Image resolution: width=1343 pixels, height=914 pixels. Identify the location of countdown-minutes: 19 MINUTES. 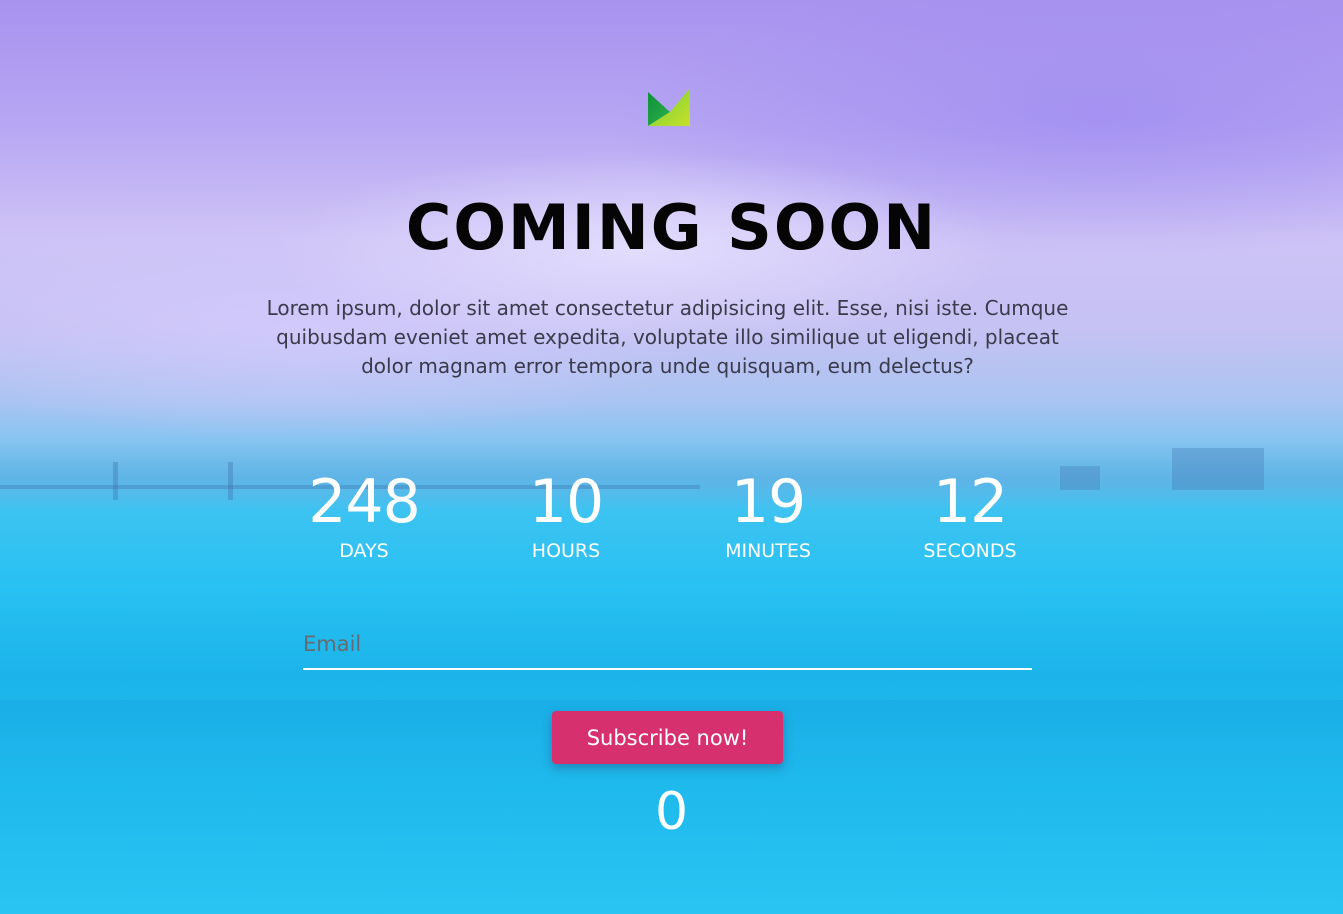
(768, 521).